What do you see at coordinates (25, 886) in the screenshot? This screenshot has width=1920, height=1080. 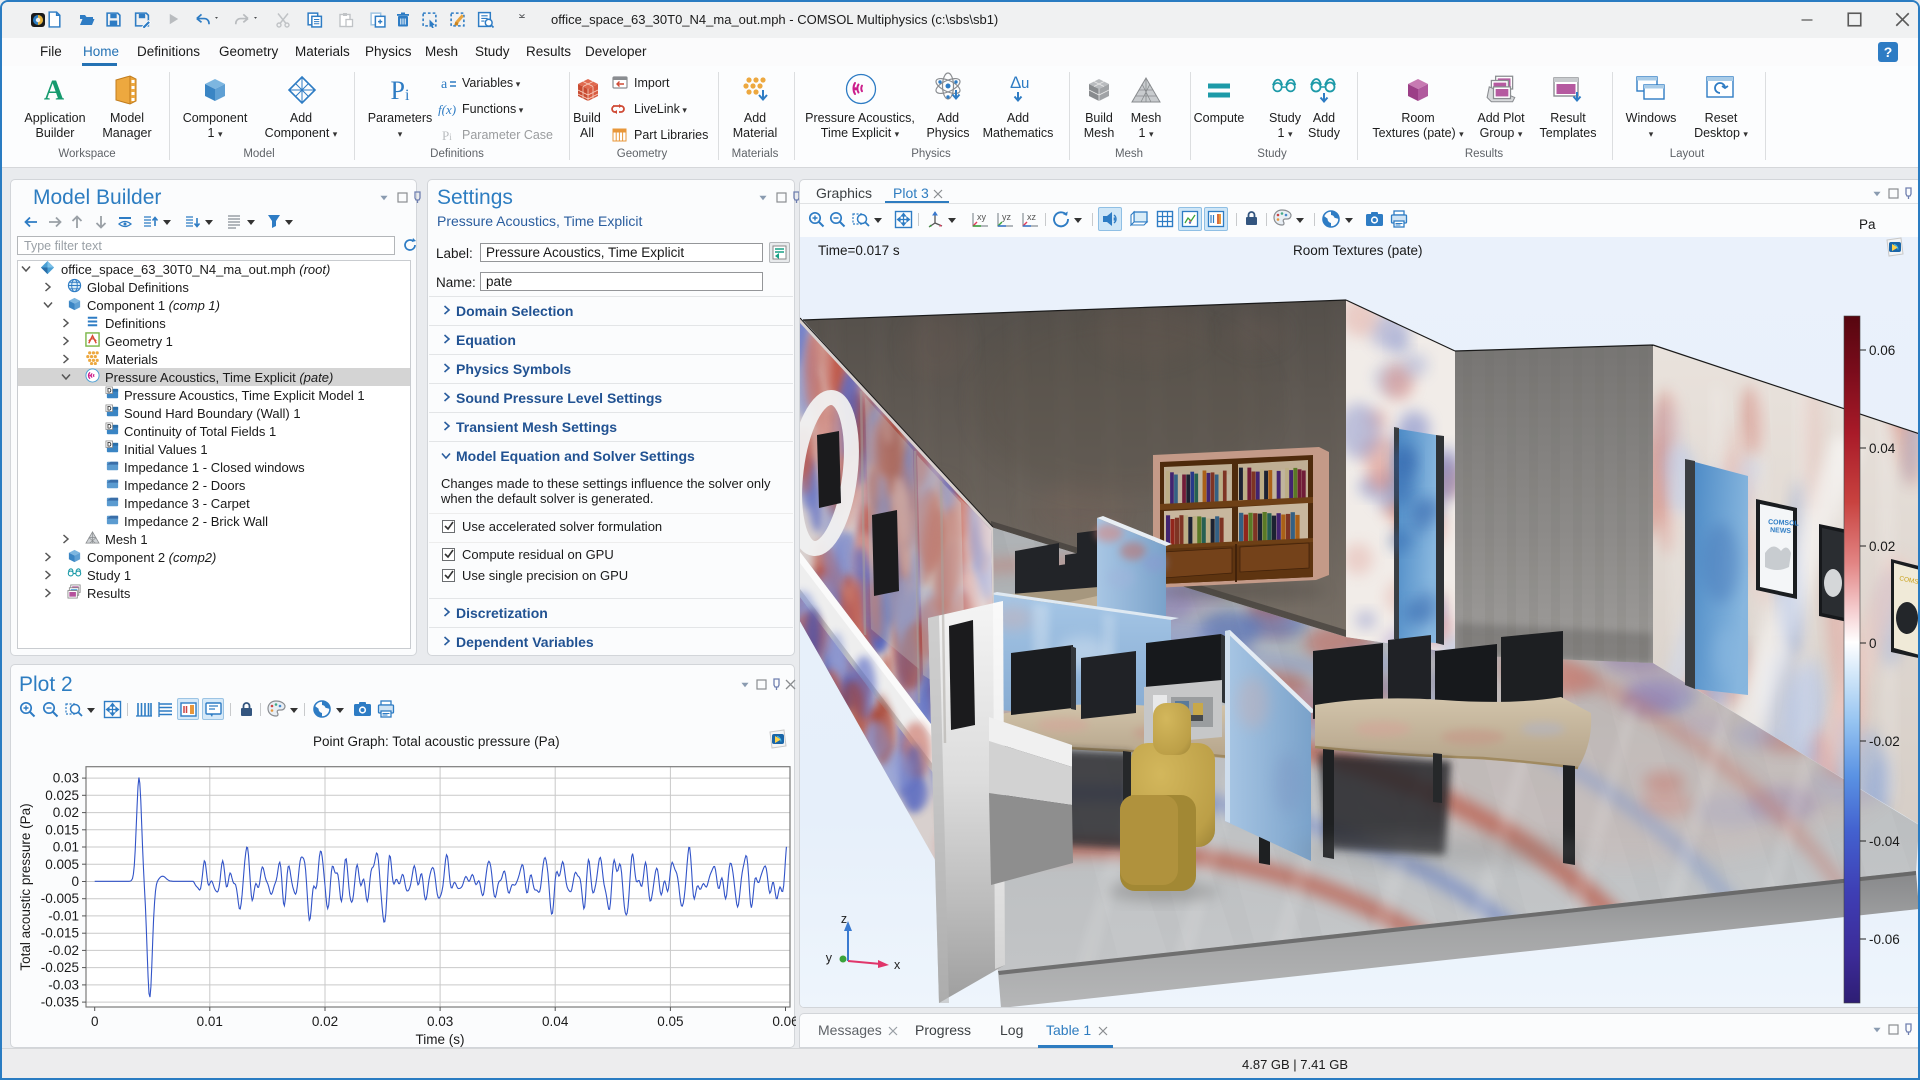 I see `svg-text: Total acoustic pressure (Pa)` at bounding box center [25, 886].